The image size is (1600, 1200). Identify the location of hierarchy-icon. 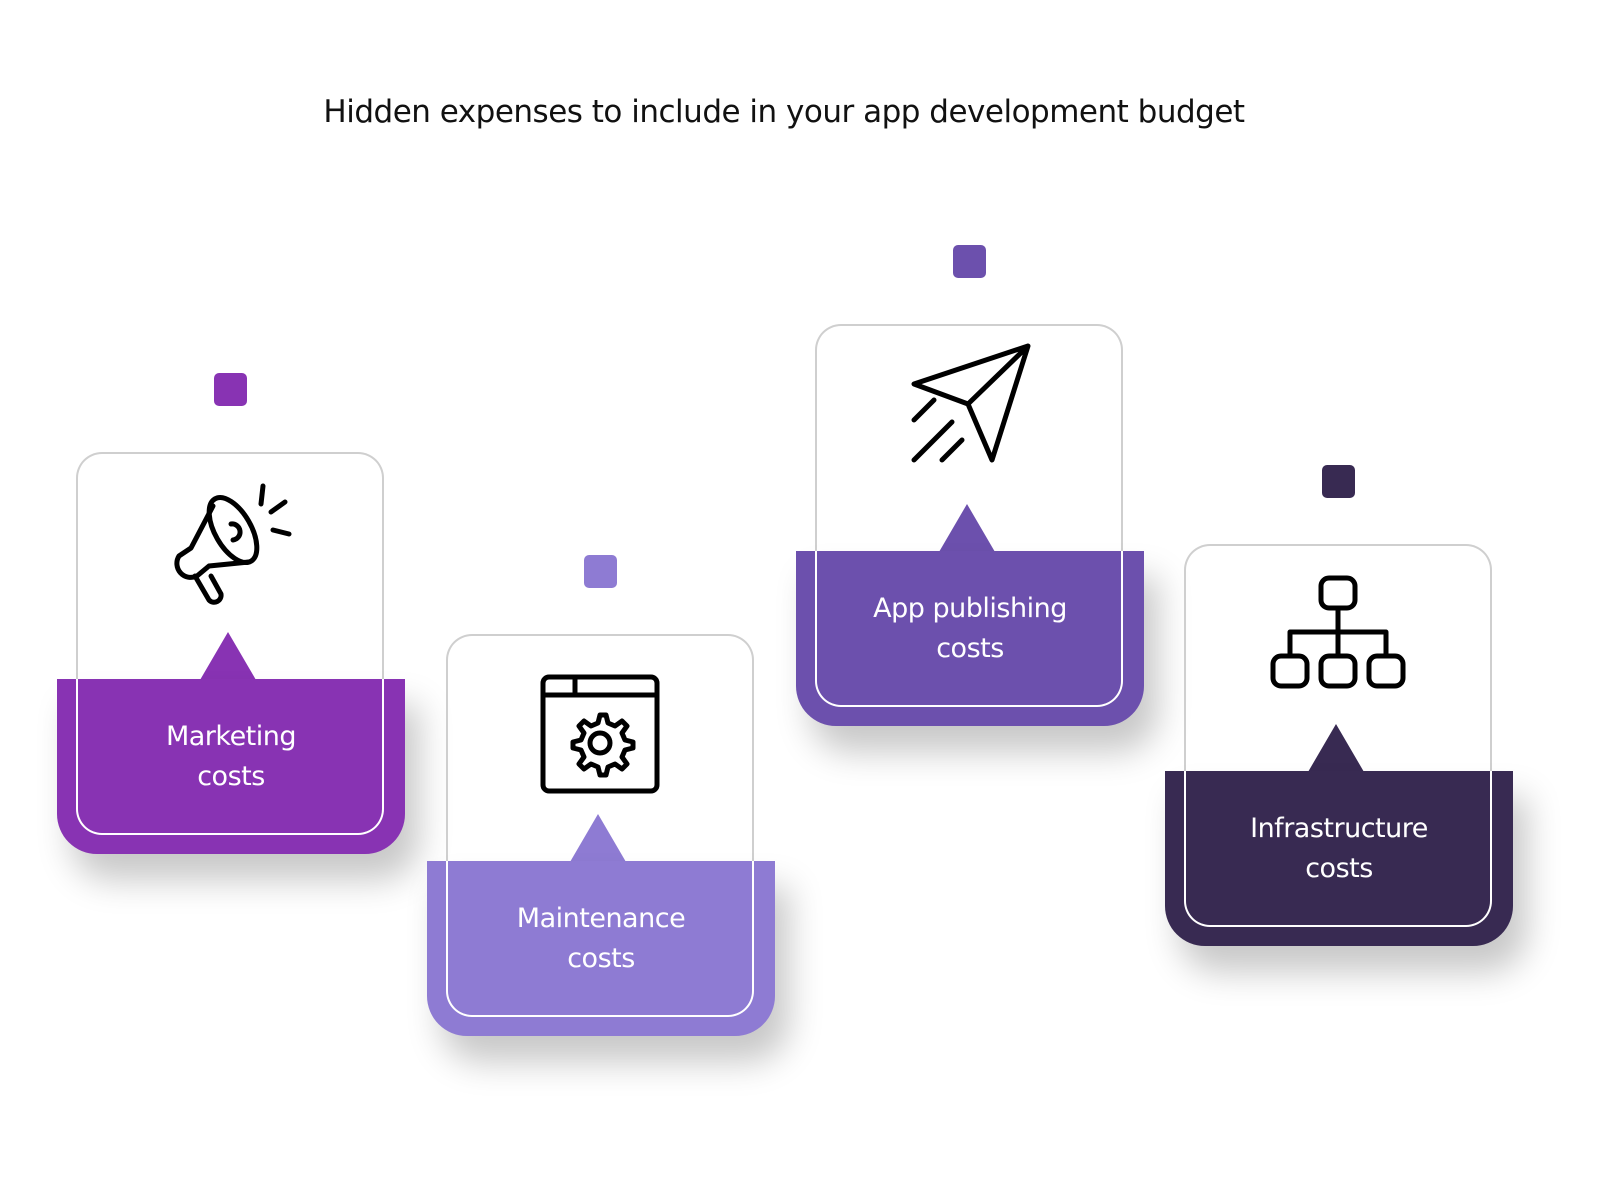
(1339, 630).